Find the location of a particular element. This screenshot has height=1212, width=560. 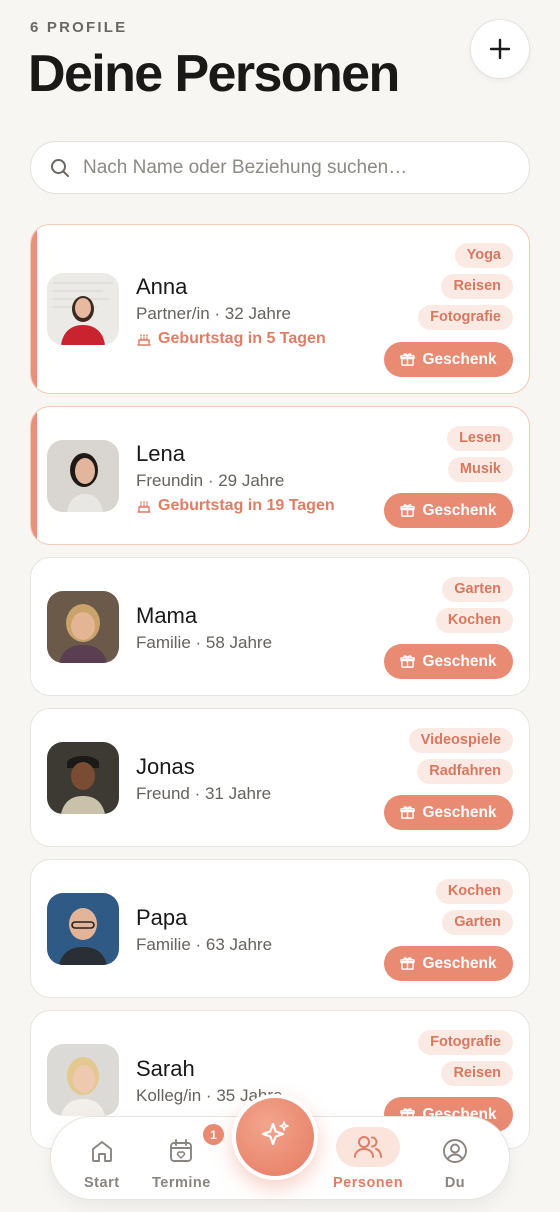

plus-icon is located at coordinates (500, 49).